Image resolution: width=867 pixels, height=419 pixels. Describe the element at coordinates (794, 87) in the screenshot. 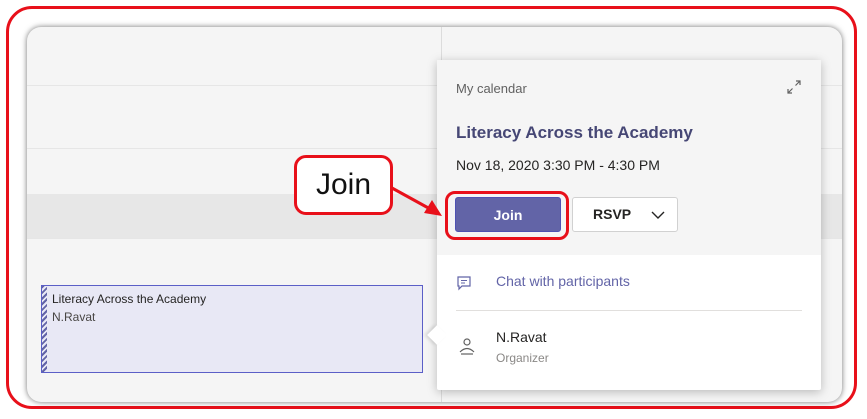

I see `expand-icon` at that location.